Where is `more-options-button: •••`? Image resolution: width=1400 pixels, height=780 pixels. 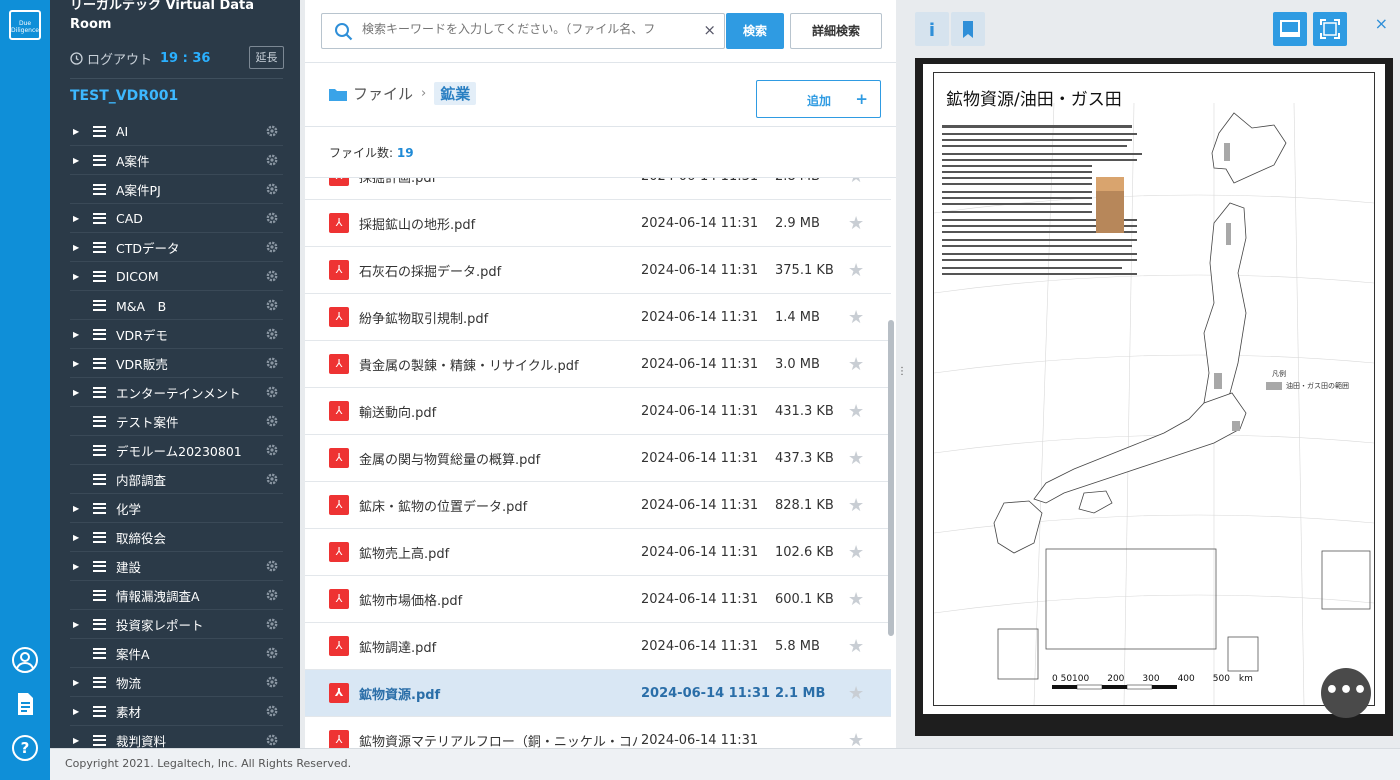 more-options-button: ••• is located at coordinates (1346, 693).